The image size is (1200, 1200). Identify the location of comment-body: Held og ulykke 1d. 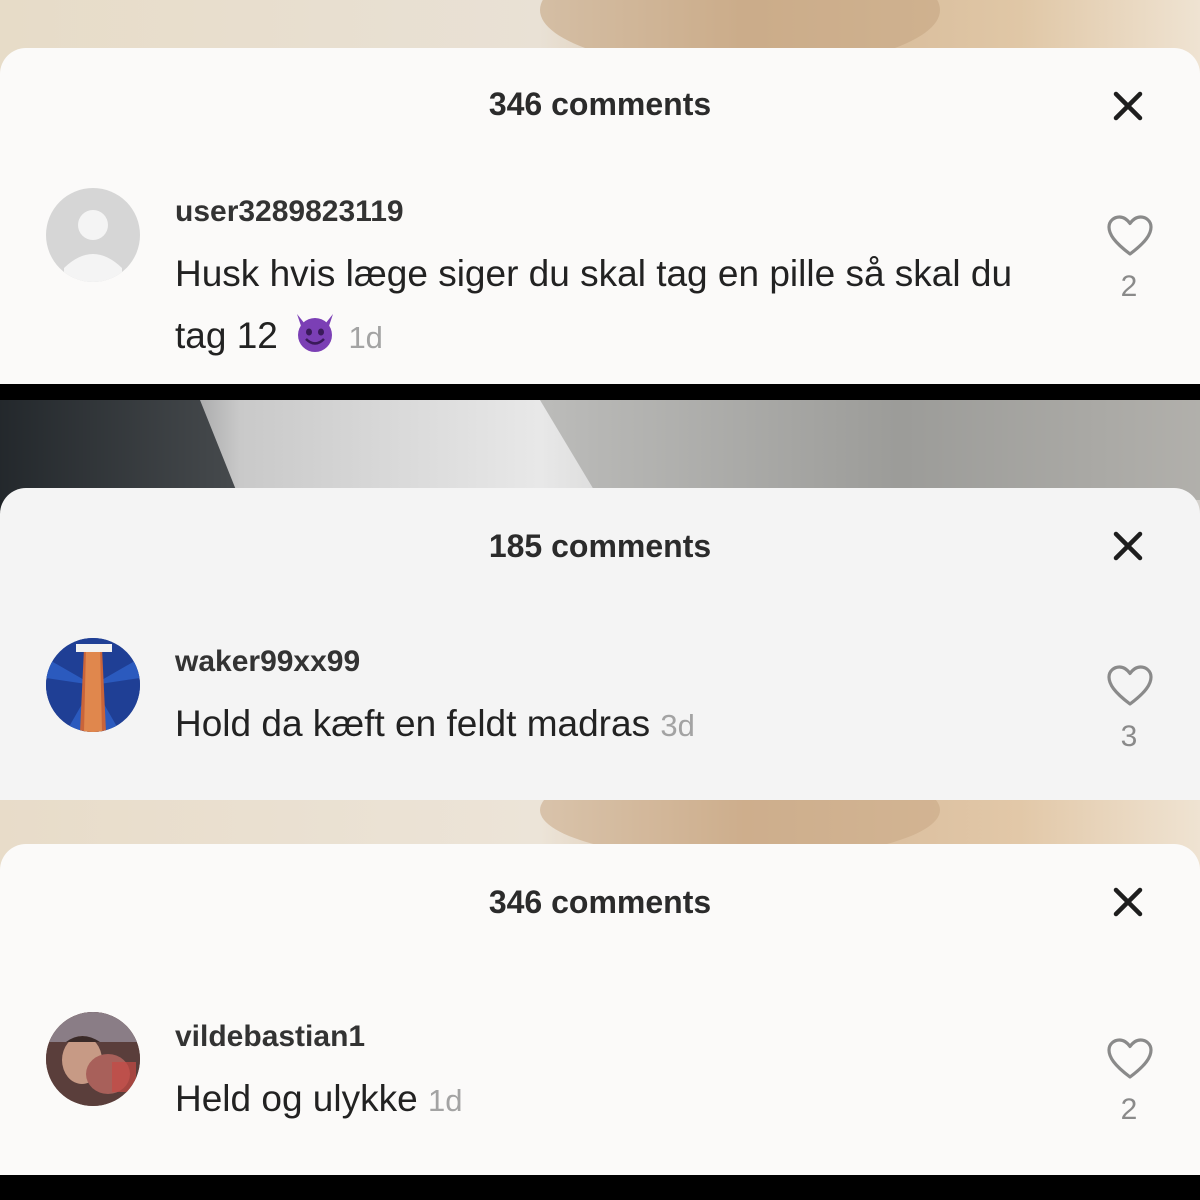
(615, 1100).